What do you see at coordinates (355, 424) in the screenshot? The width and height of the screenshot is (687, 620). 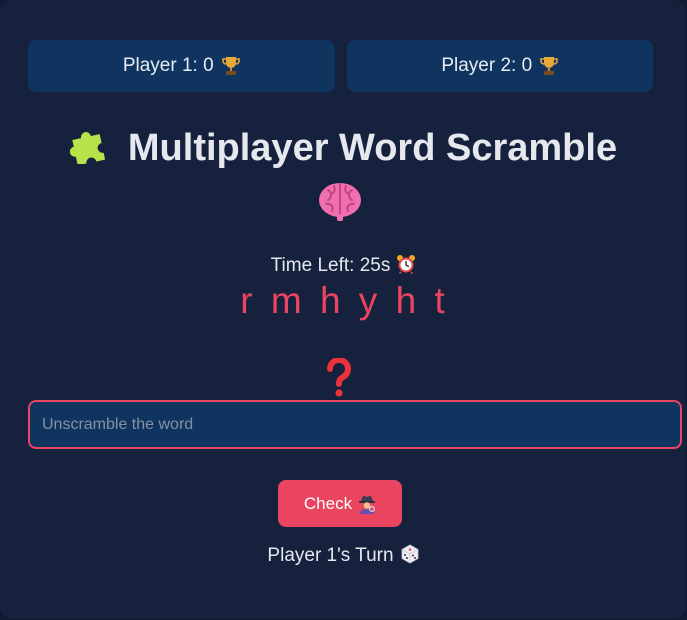 I see `answer-input` at bounding box center [355, 424].